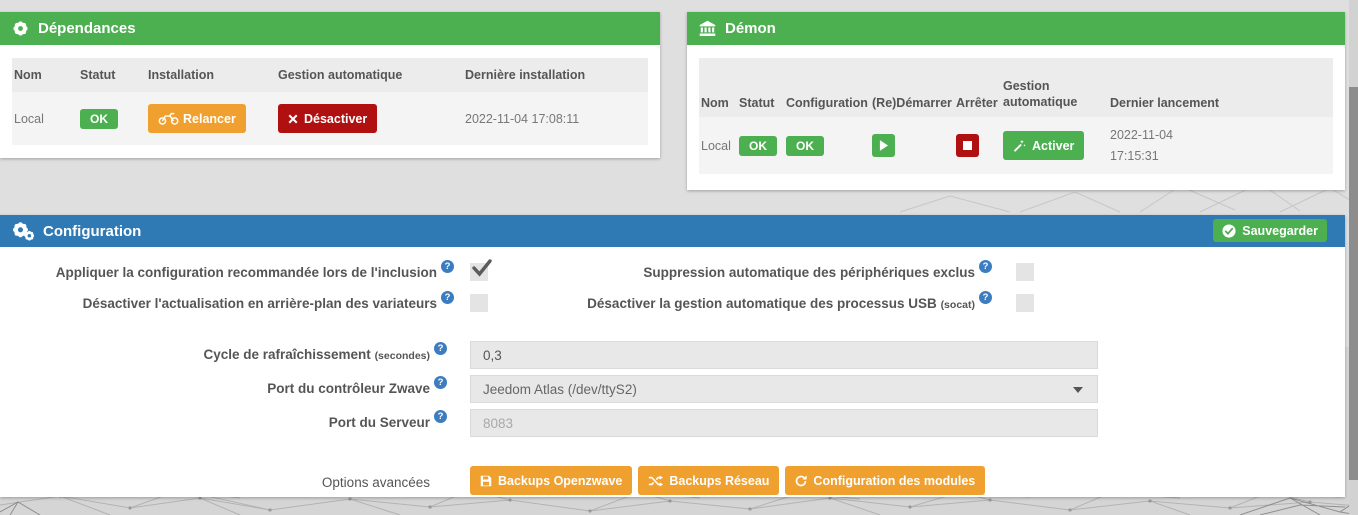  Describe the element at coordinates (551, 480) in the screenshot. I see `backups-openzwave-button: Backups Openzwave` at that location.